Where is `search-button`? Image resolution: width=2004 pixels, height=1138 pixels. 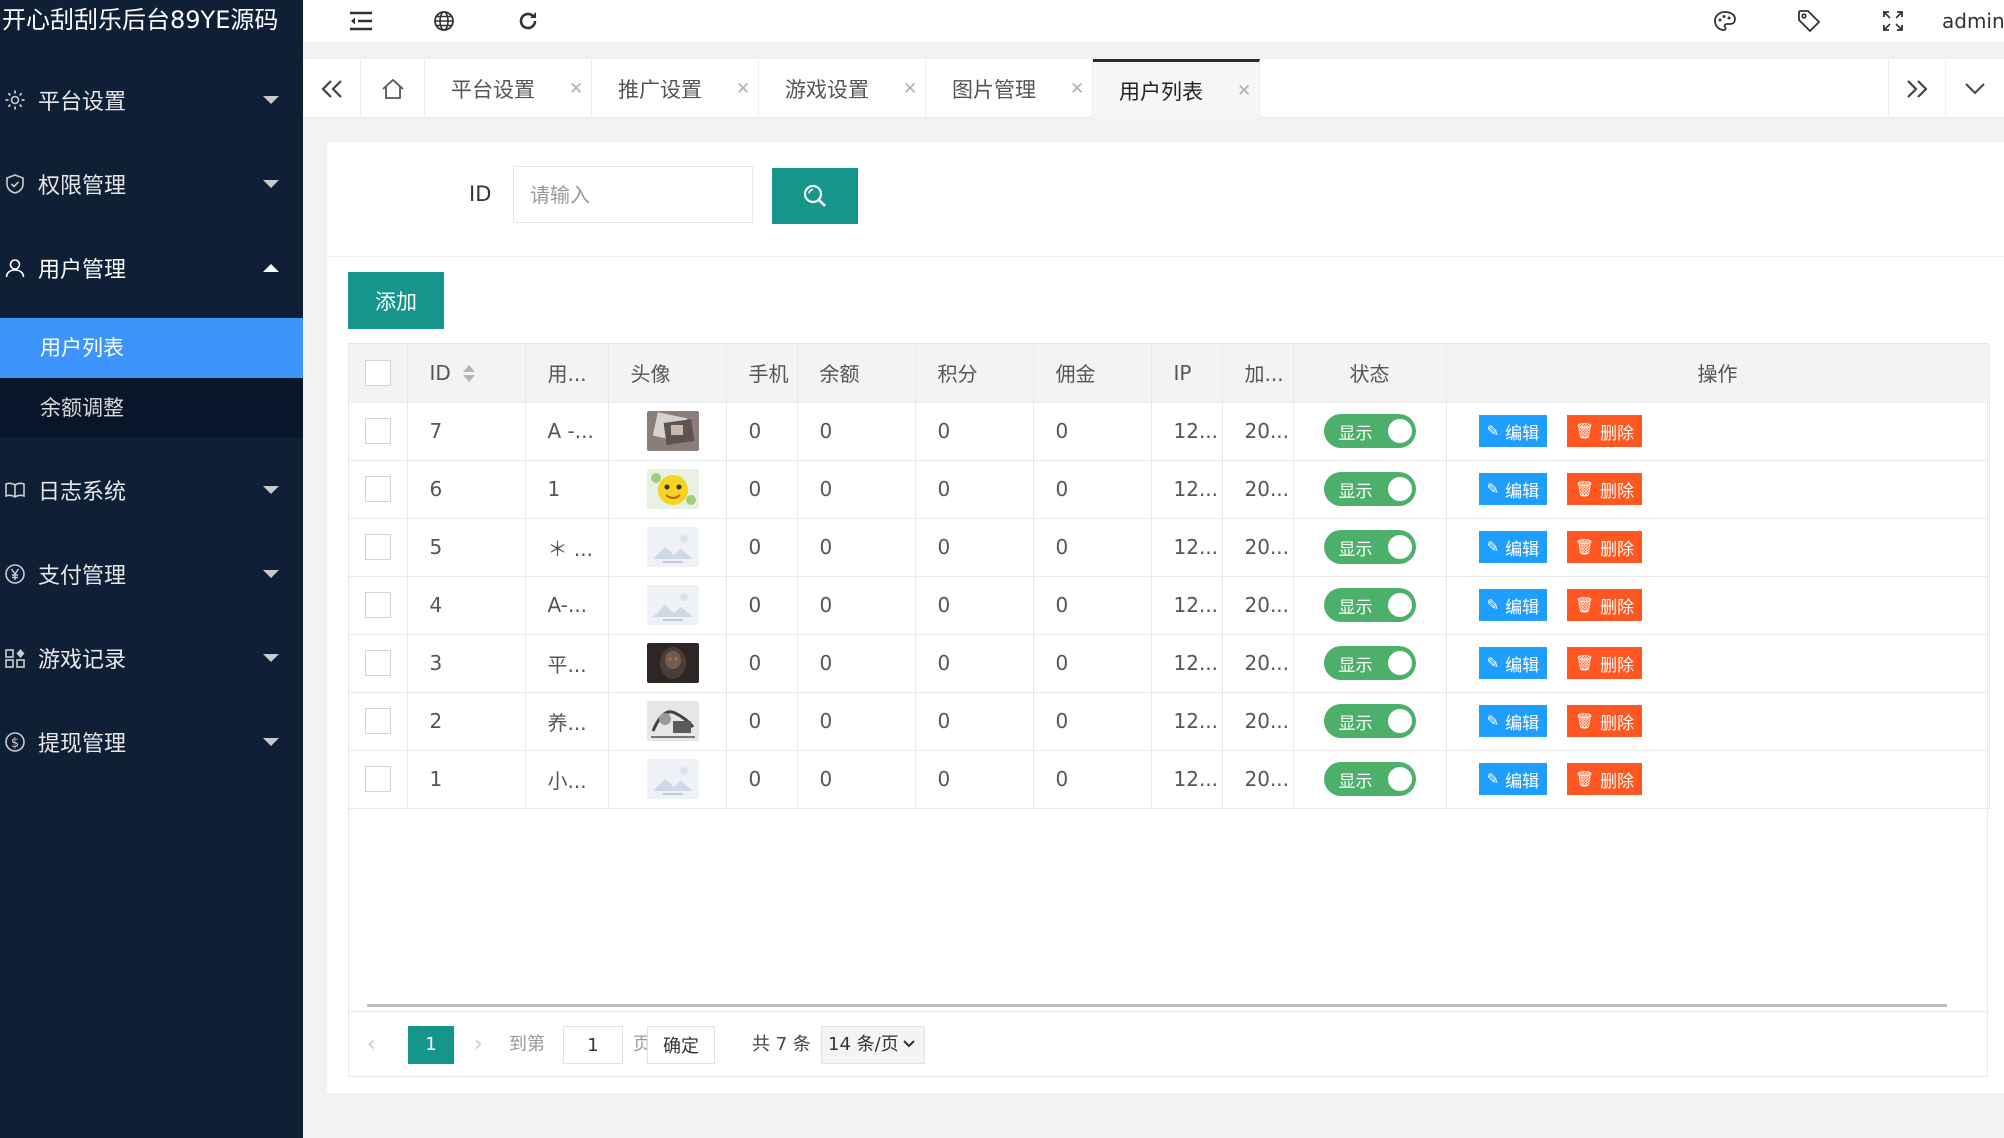 search-button is located at coordinates (815, 196).